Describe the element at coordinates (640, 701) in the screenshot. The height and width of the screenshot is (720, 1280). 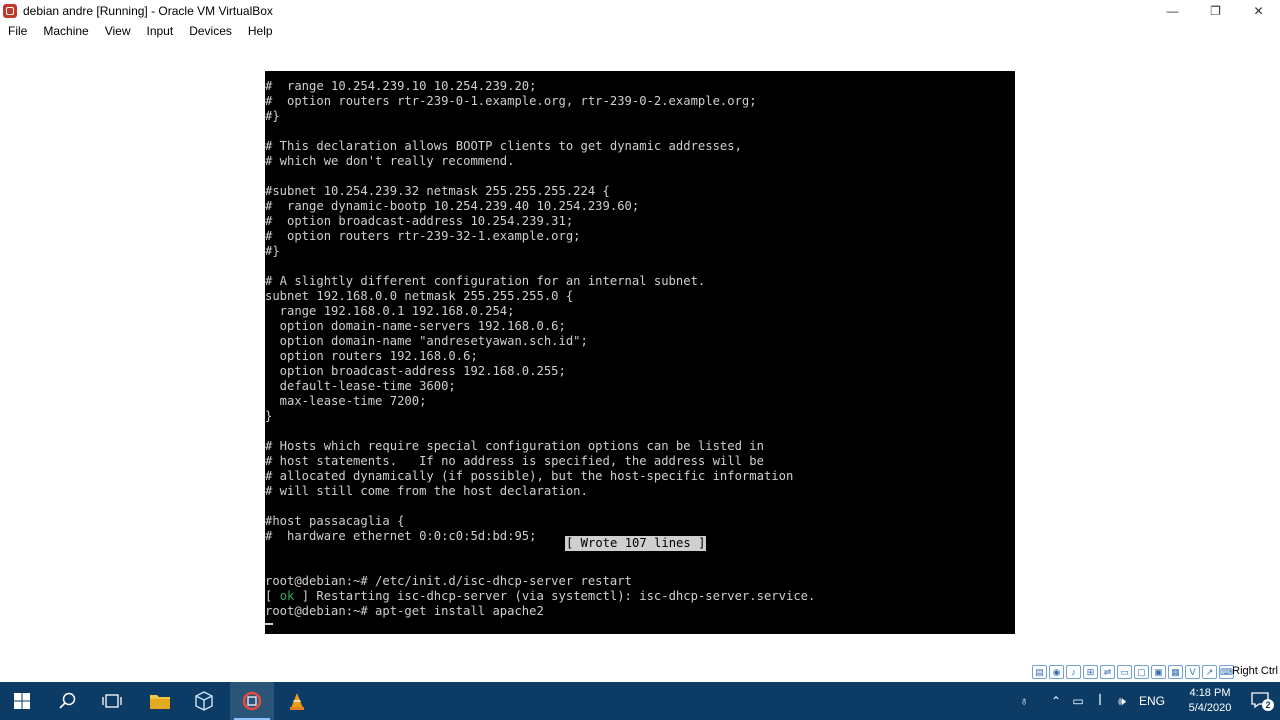
I see `windows-taskbar: ♁ ⌃ ▭ ꟾ 🕪 ENG 4:18 PM 5/4/2020 2` at that location.